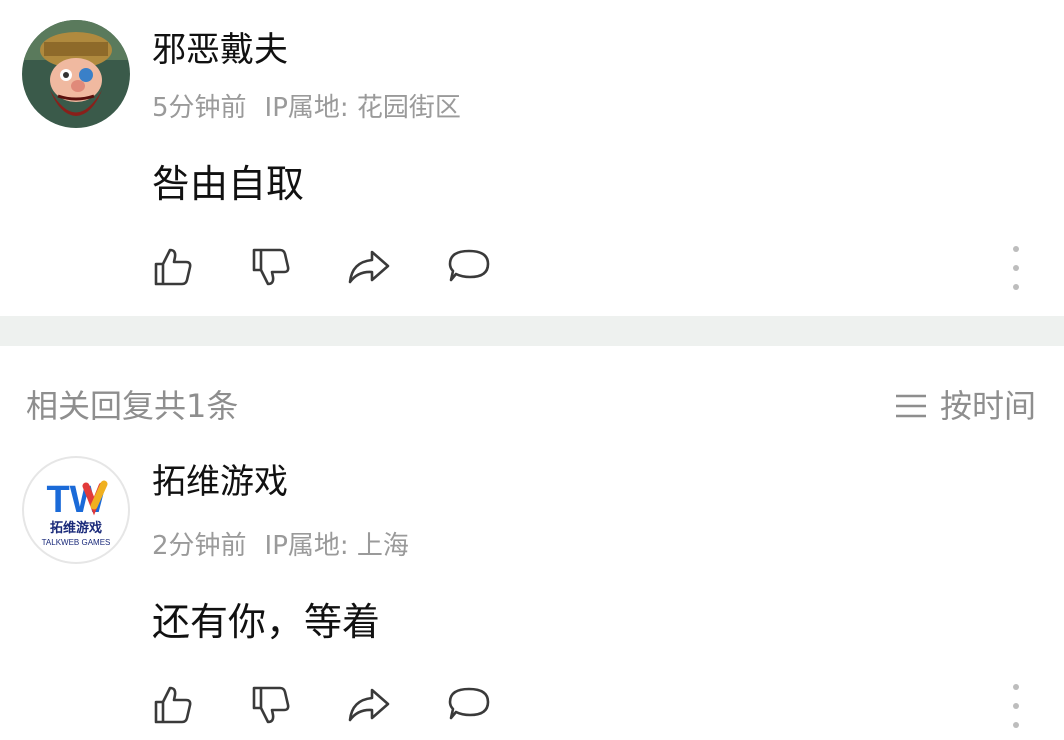 The height and width of the screenshot is (740, 1064). Describe the element at coordinates (910, 406) in the screenshot. I see `list-icon` at that location.